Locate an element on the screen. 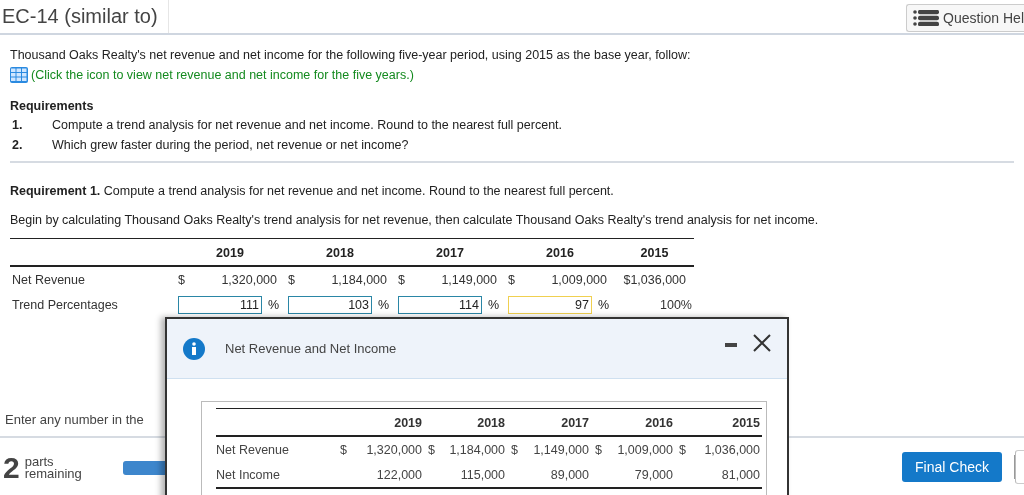  answer-field: 103 is located at coordinates (330, 304).